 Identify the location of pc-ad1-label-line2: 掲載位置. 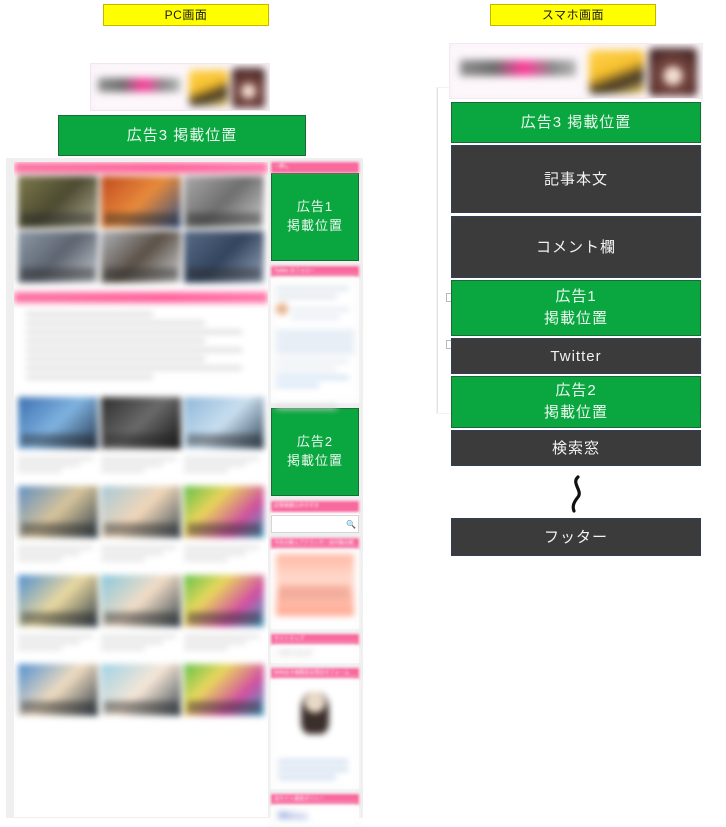
(314, 225).